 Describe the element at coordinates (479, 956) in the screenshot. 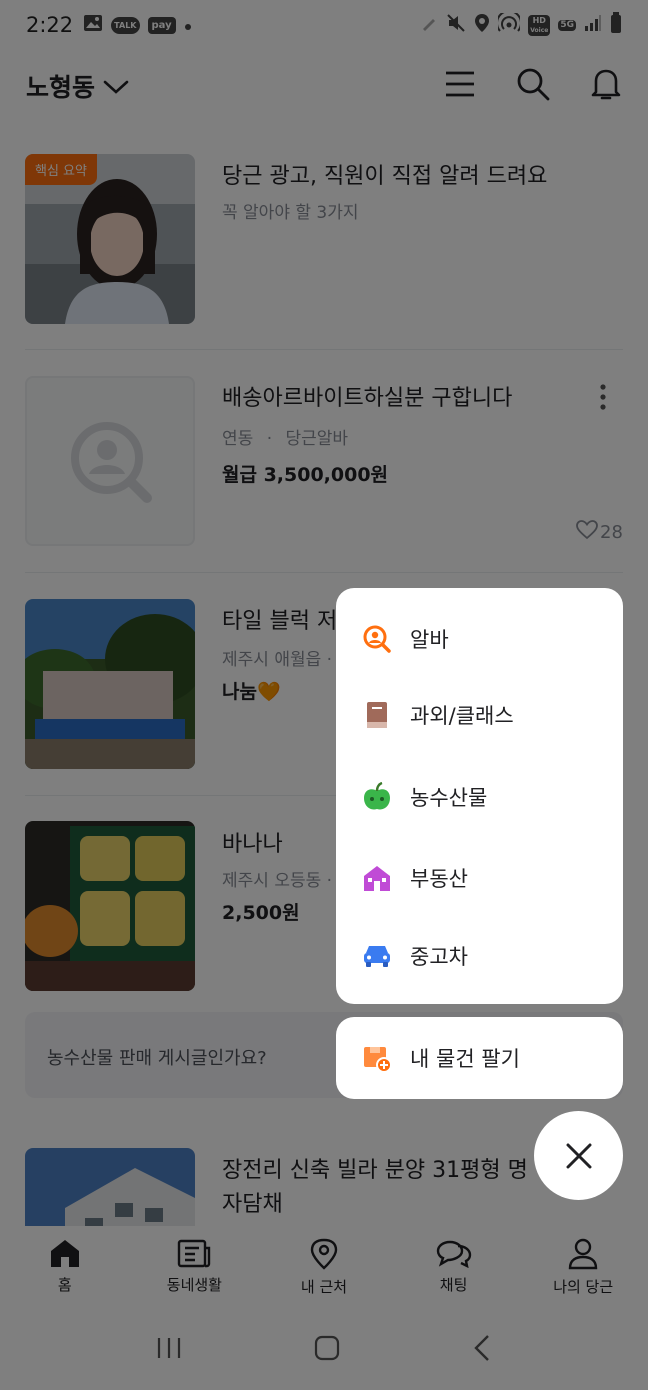

I see `menu-item-car: 중고차` at that location.